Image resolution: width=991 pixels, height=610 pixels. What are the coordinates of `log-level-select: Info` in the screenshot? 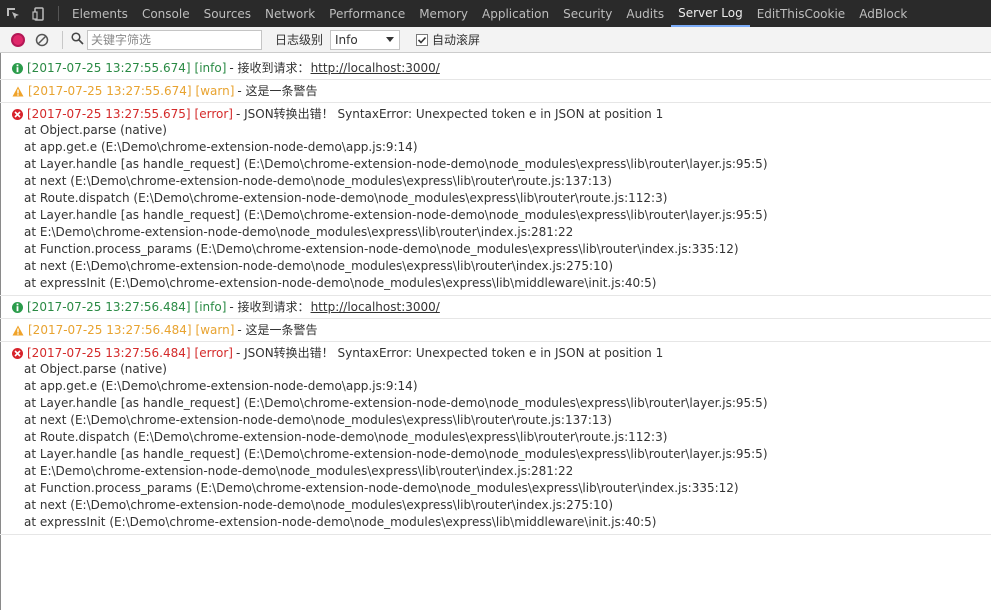 It's located at (365, 39).